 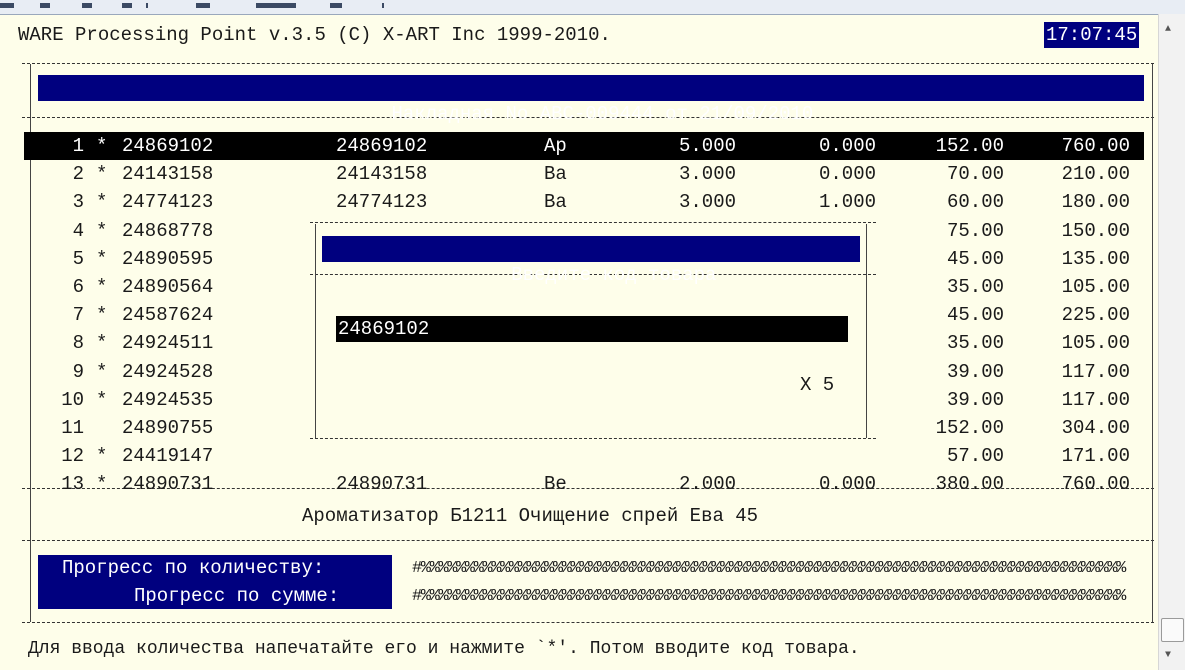 What do you see at coordinates (168, 146) in the screenshot?
I see `cell-code: 24869102` at bounding box center [168, 146].